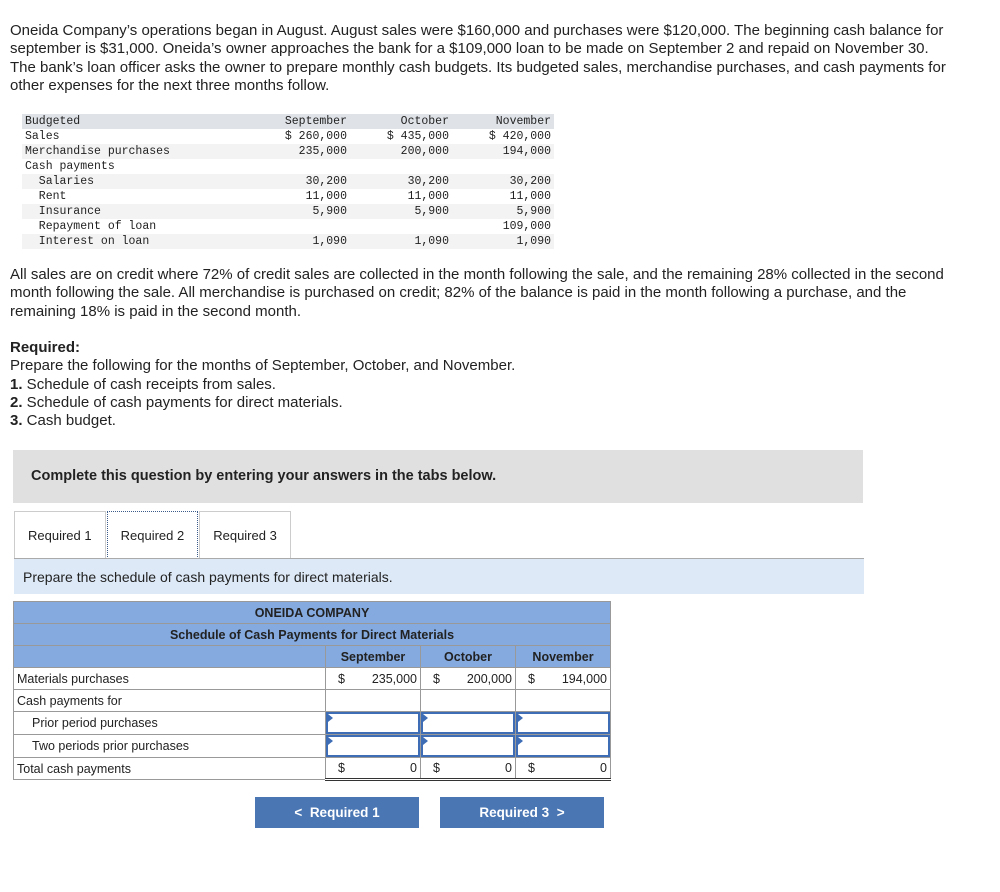 Image resolution: width=1000 pixels, height=892 pixels. What do you see at coordinates (394, 678) in the screenshot?
I see `materials-september: 235,000` at bounding box center [394, 678].